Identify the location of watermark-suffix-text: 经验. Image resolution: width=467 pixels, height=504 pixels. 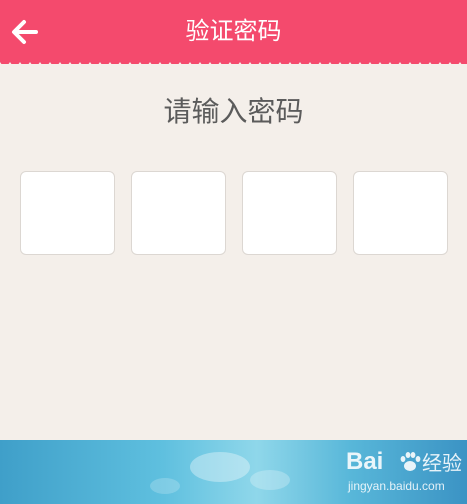
(442, 463).